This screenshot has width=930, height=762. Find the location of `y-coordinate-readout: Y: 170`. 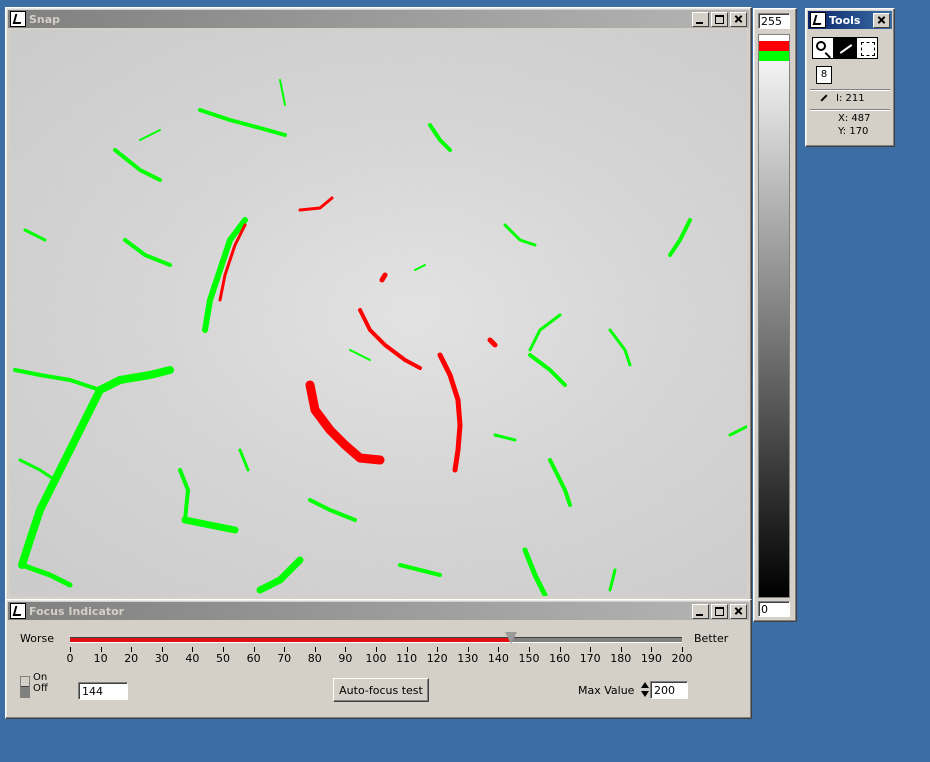

y-coordinate-readout: Y: 170 is located at coordinates (853, 131).